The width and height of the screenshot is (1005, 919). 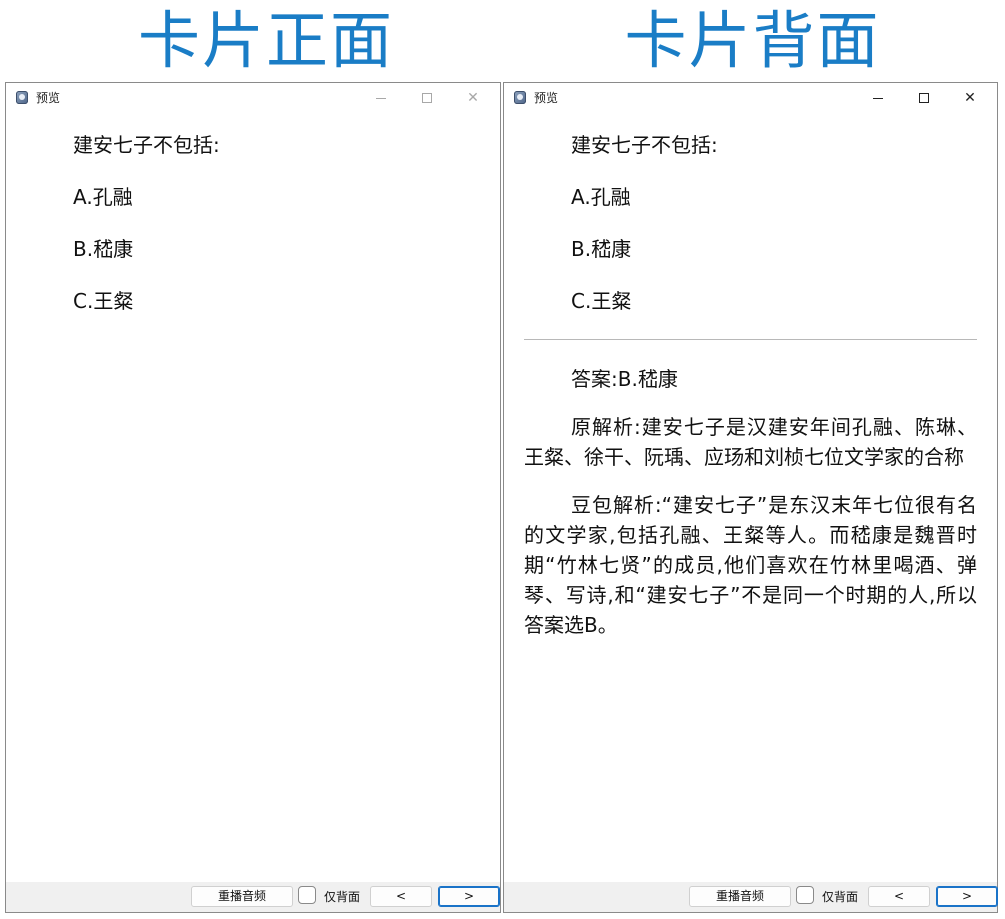 I want to click on answer-text: 答案:B.嵇康, so click(x=624, y=379).